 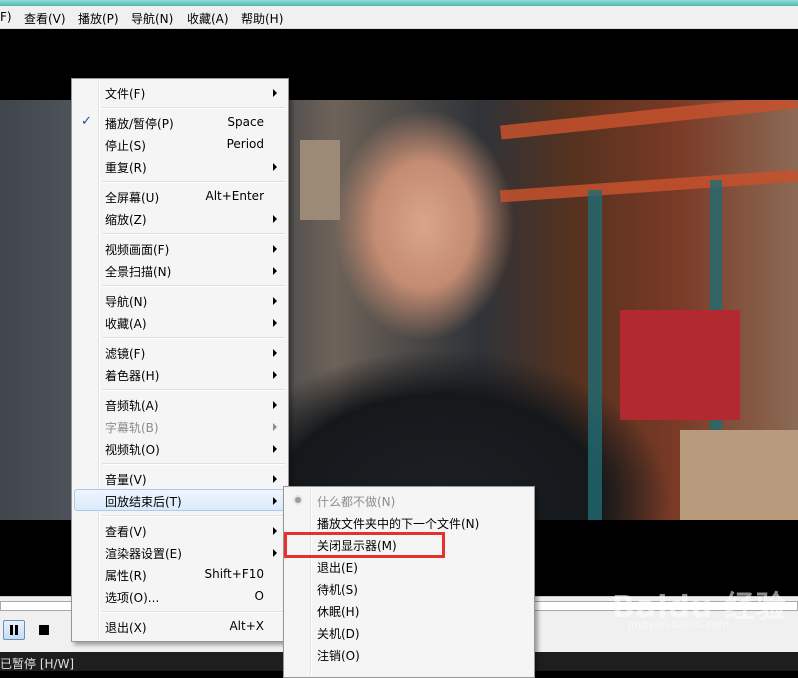 I want to click on menu-item-favorites: 收藏(A), so click(x=180, y=322).